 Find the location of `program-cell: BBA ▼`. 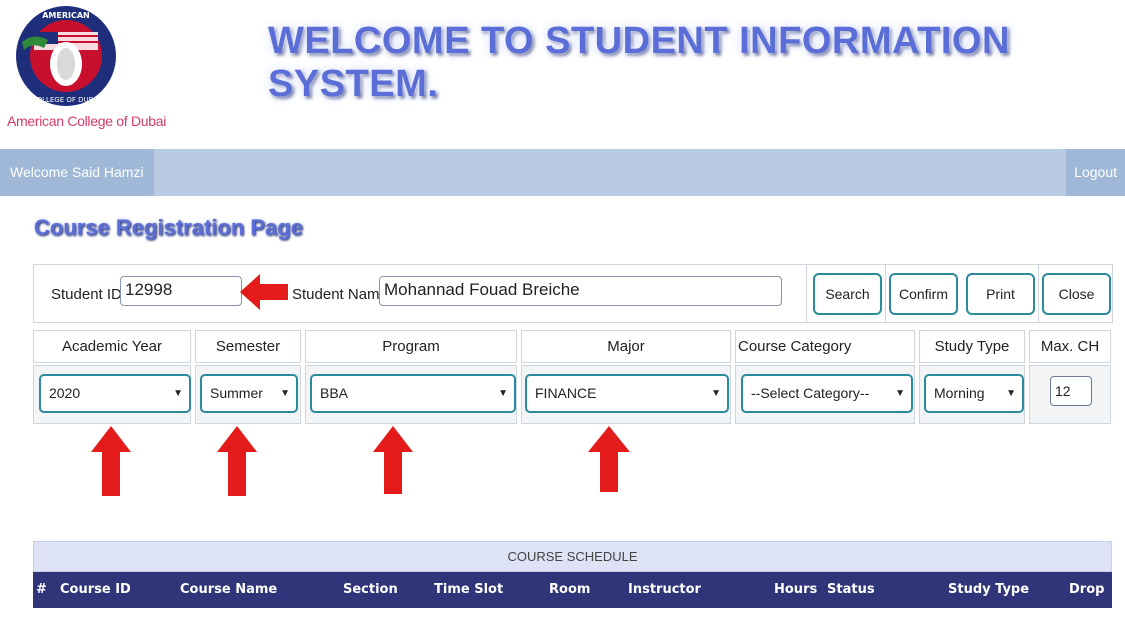

program-cell: BBA ▼ is located at coordinates (411, 394).